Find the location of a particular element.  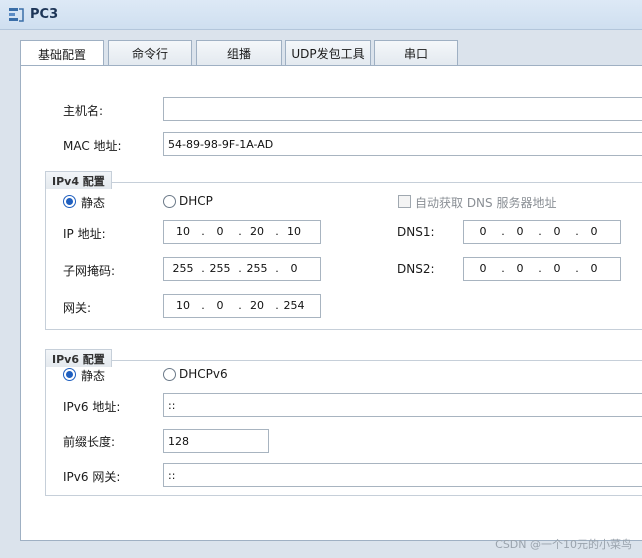

ipv4-static-radio is located at coordinates (69, 201).